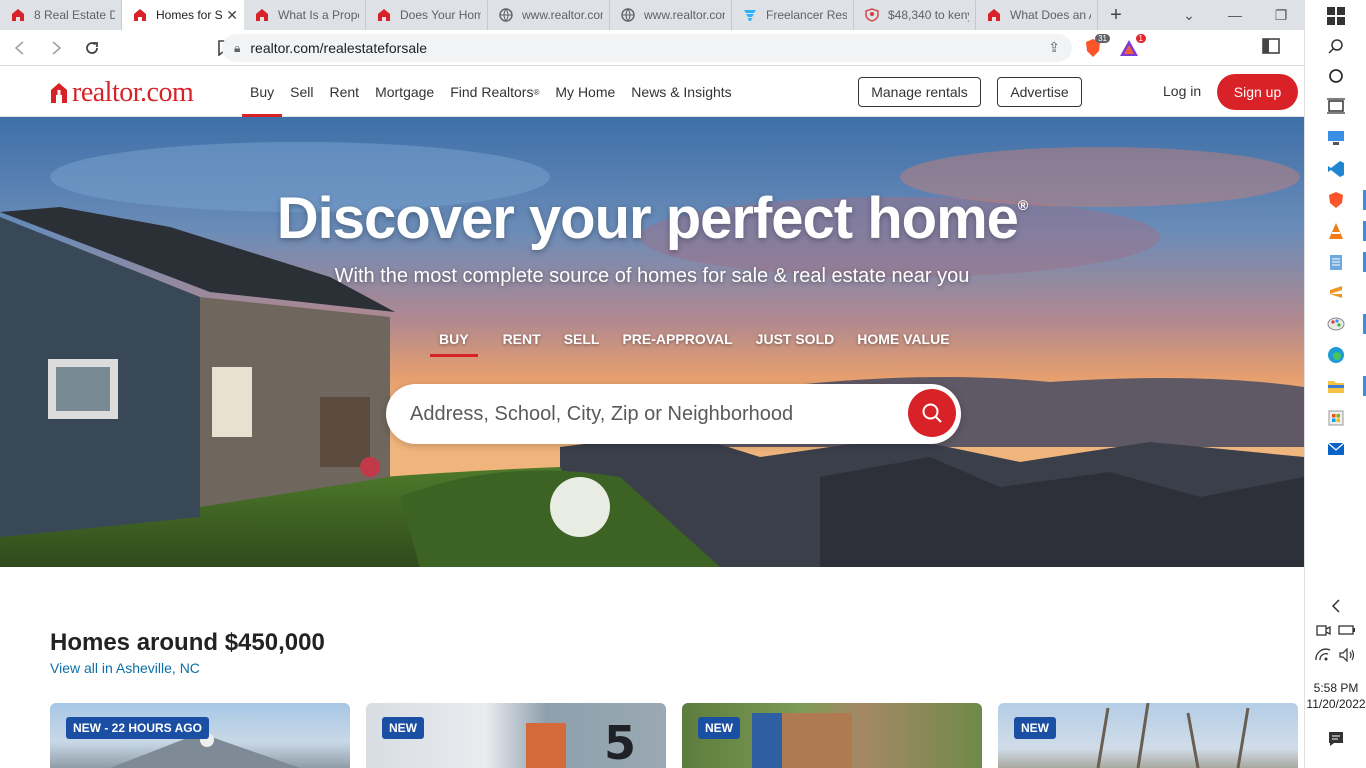  Describe the element at coordinates (404, 92) in the screenshot. I see `nav-item-mortgage: Mortgage` at that location.